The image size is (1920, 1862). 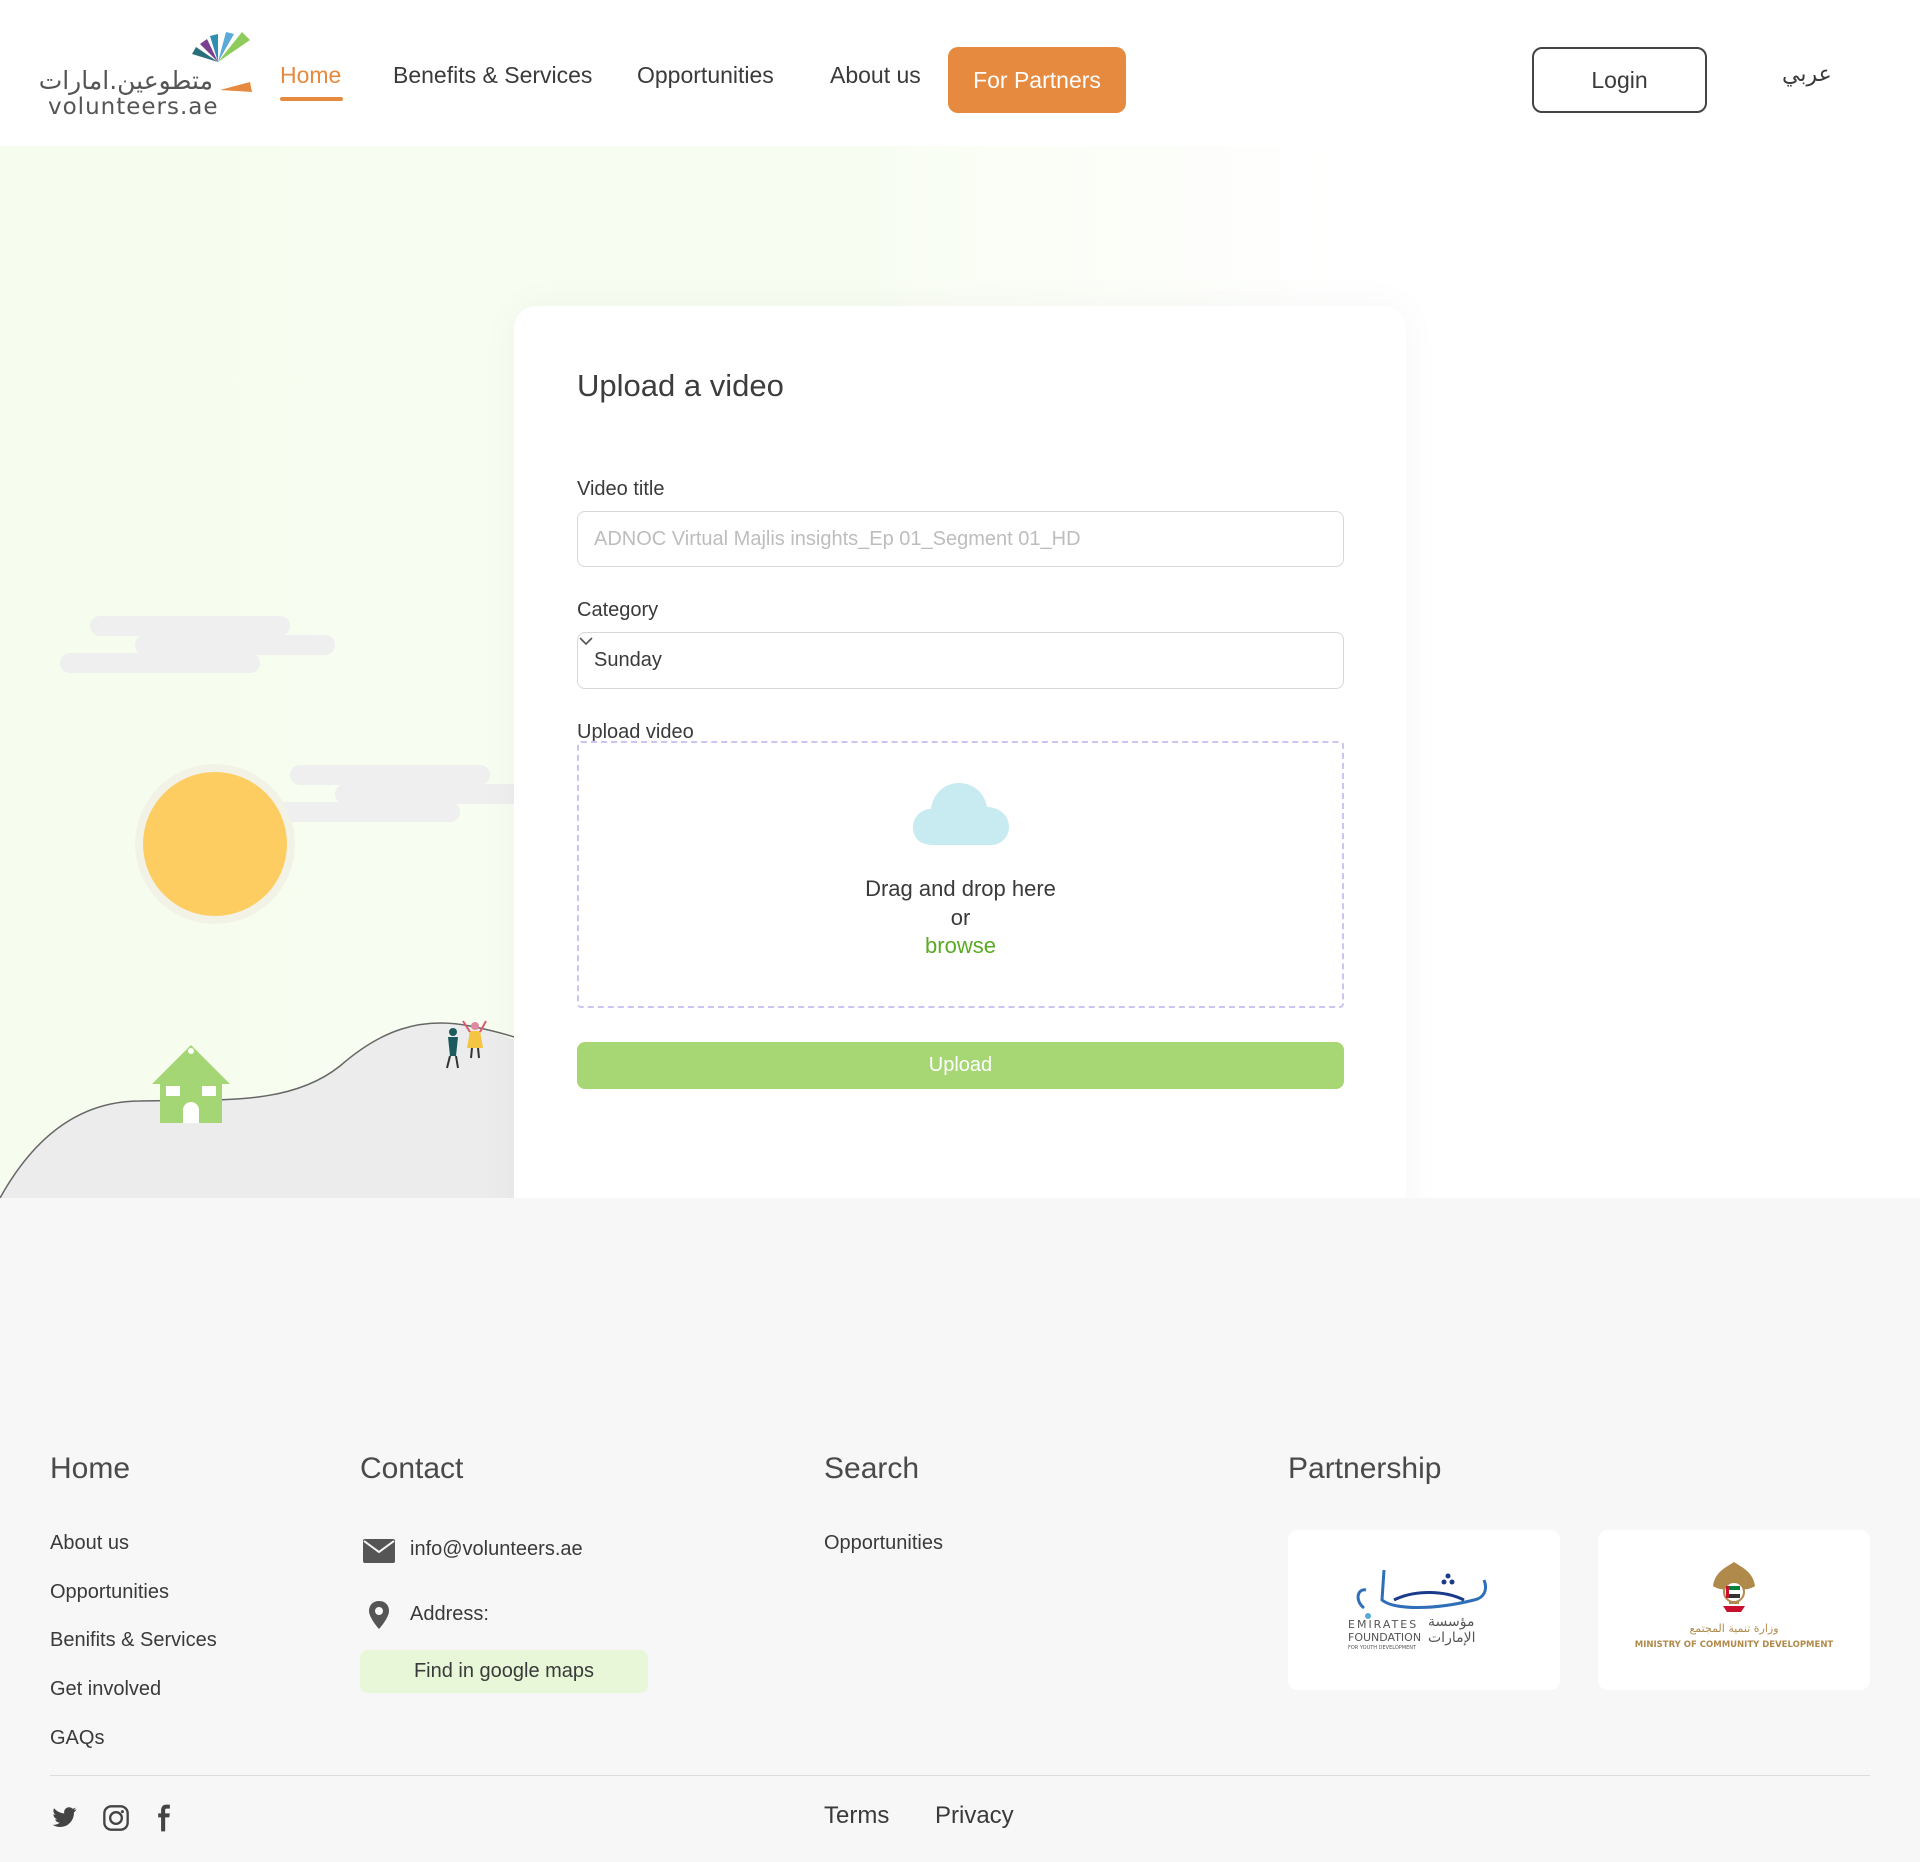 I want to click on footer-search-opportunities: Opportunities, so click(x=883, y=1543).